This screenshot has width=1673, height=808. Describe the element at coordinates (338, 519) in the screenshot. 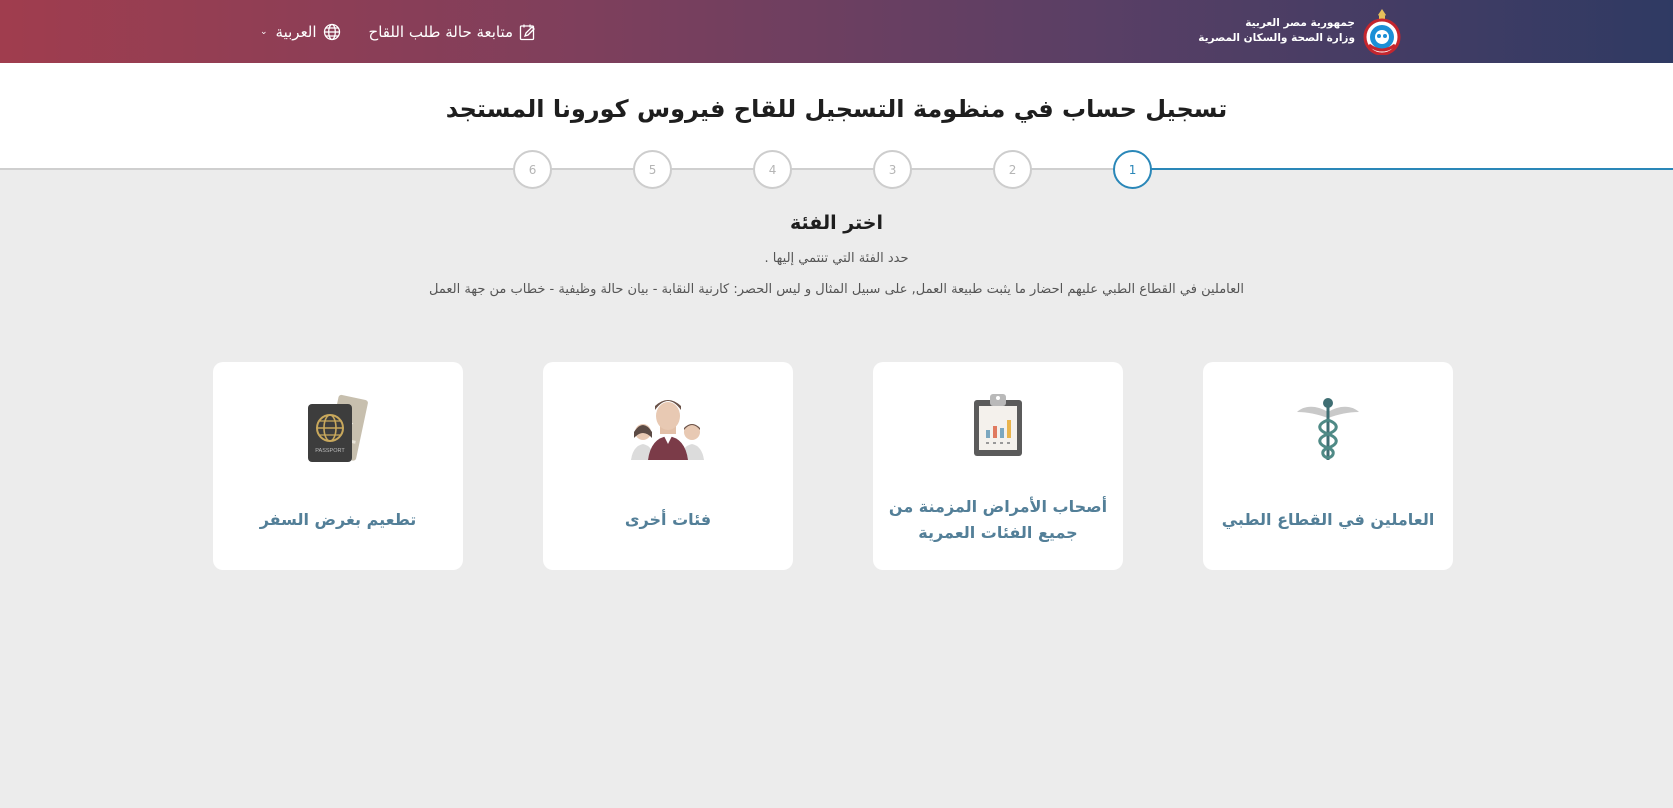

I see `category-label-travel-vaccination: تطعيم بغرض السفر` at that location.